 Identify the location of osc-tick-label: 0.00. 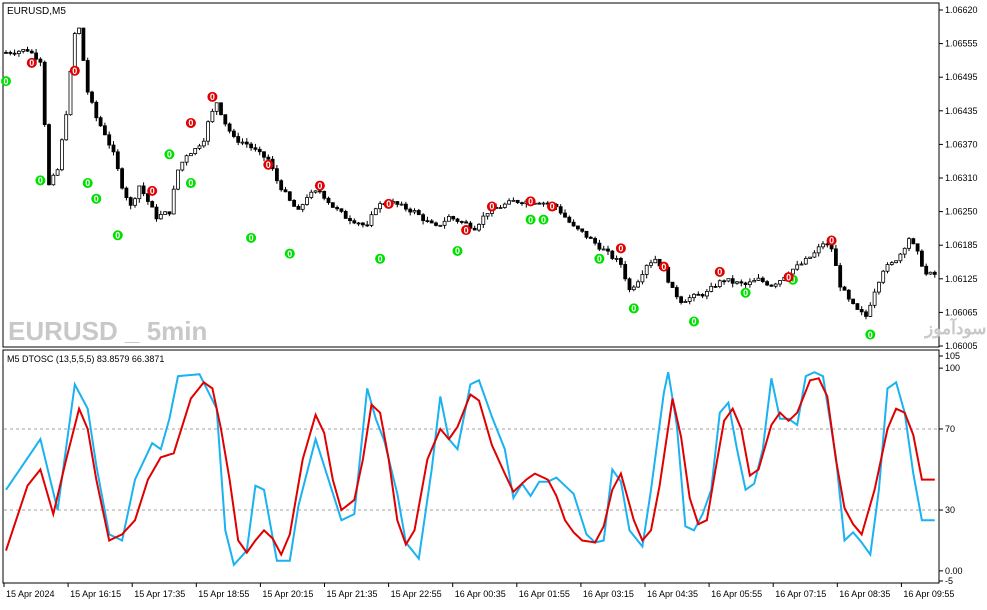
(954, 571).